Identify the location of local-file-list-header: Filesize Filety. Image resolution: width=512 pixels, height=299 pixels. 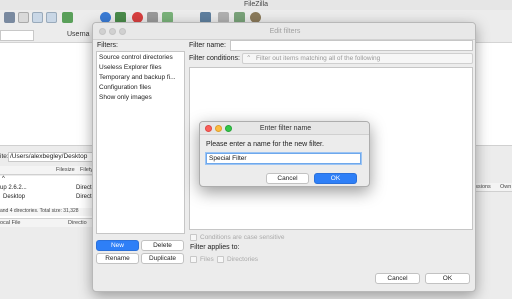
(50, 170).